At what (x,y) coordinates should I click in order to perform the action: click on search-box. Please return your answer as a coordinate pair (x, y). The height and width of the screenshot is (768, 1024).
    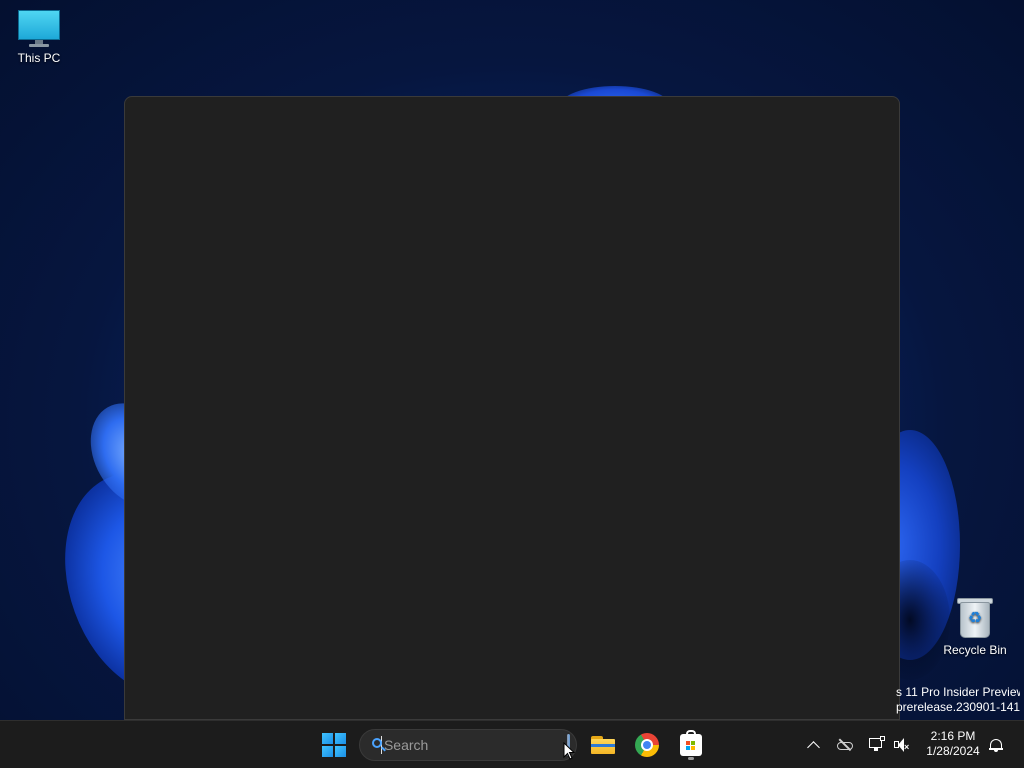
    Looking at the image, I should click on (468, 745).